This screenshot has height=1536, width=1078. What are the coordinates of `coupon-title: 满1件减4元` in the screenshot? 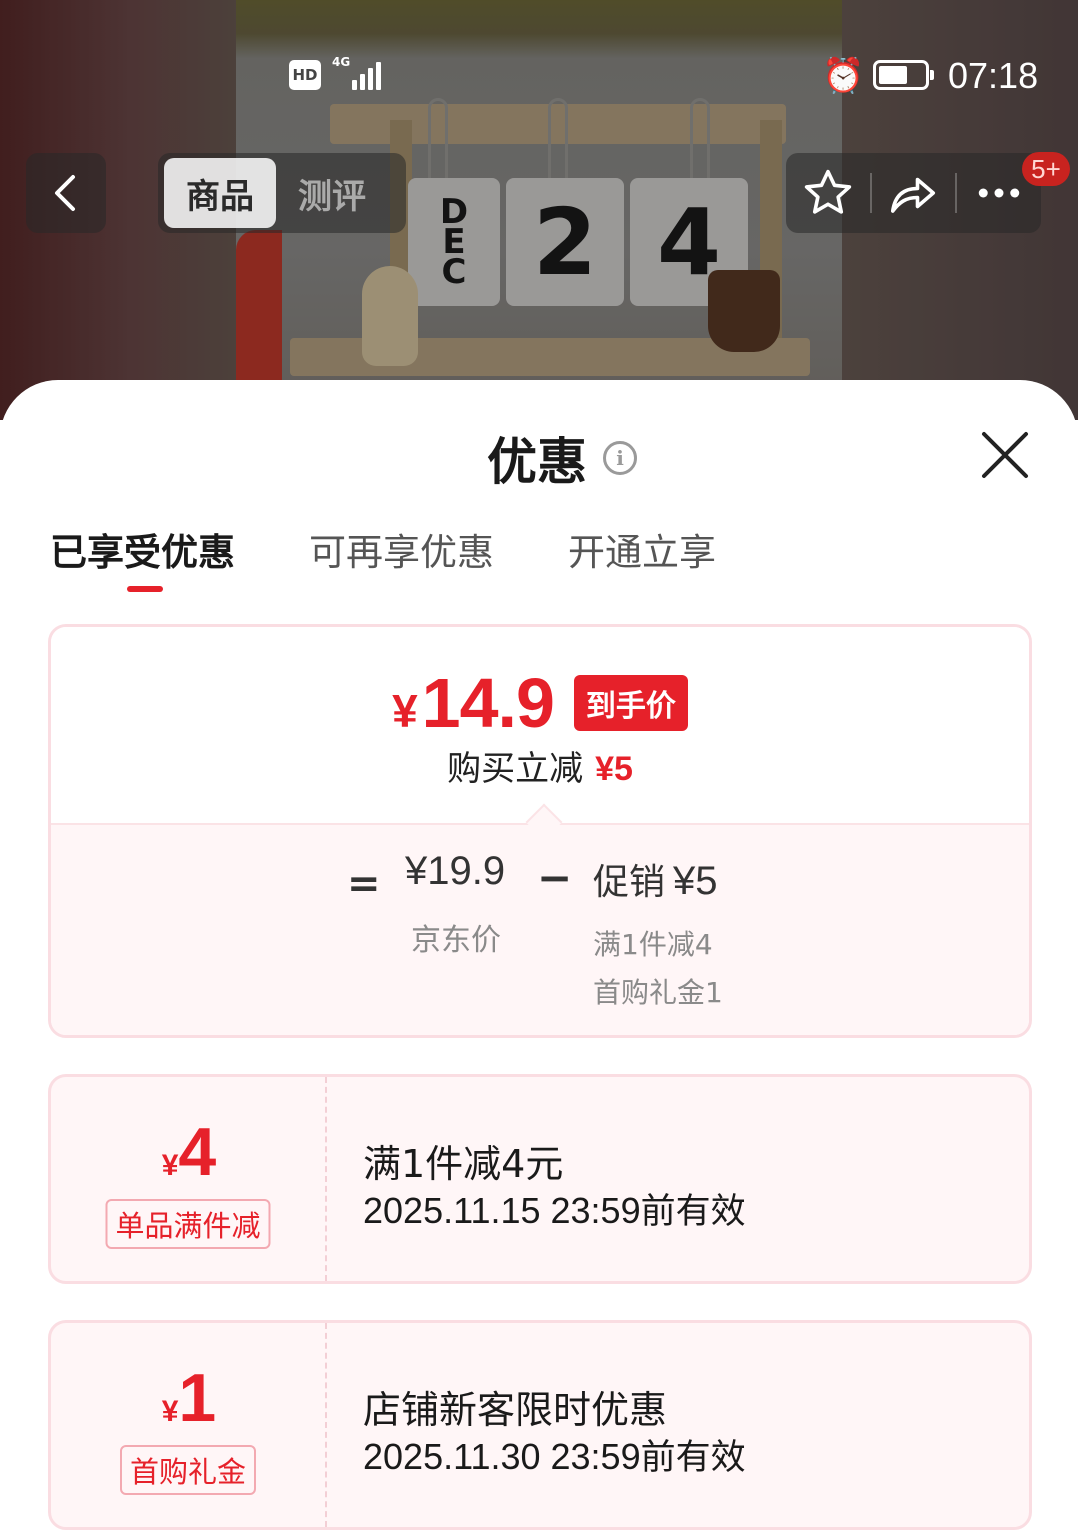 It's located at (463, 1164).